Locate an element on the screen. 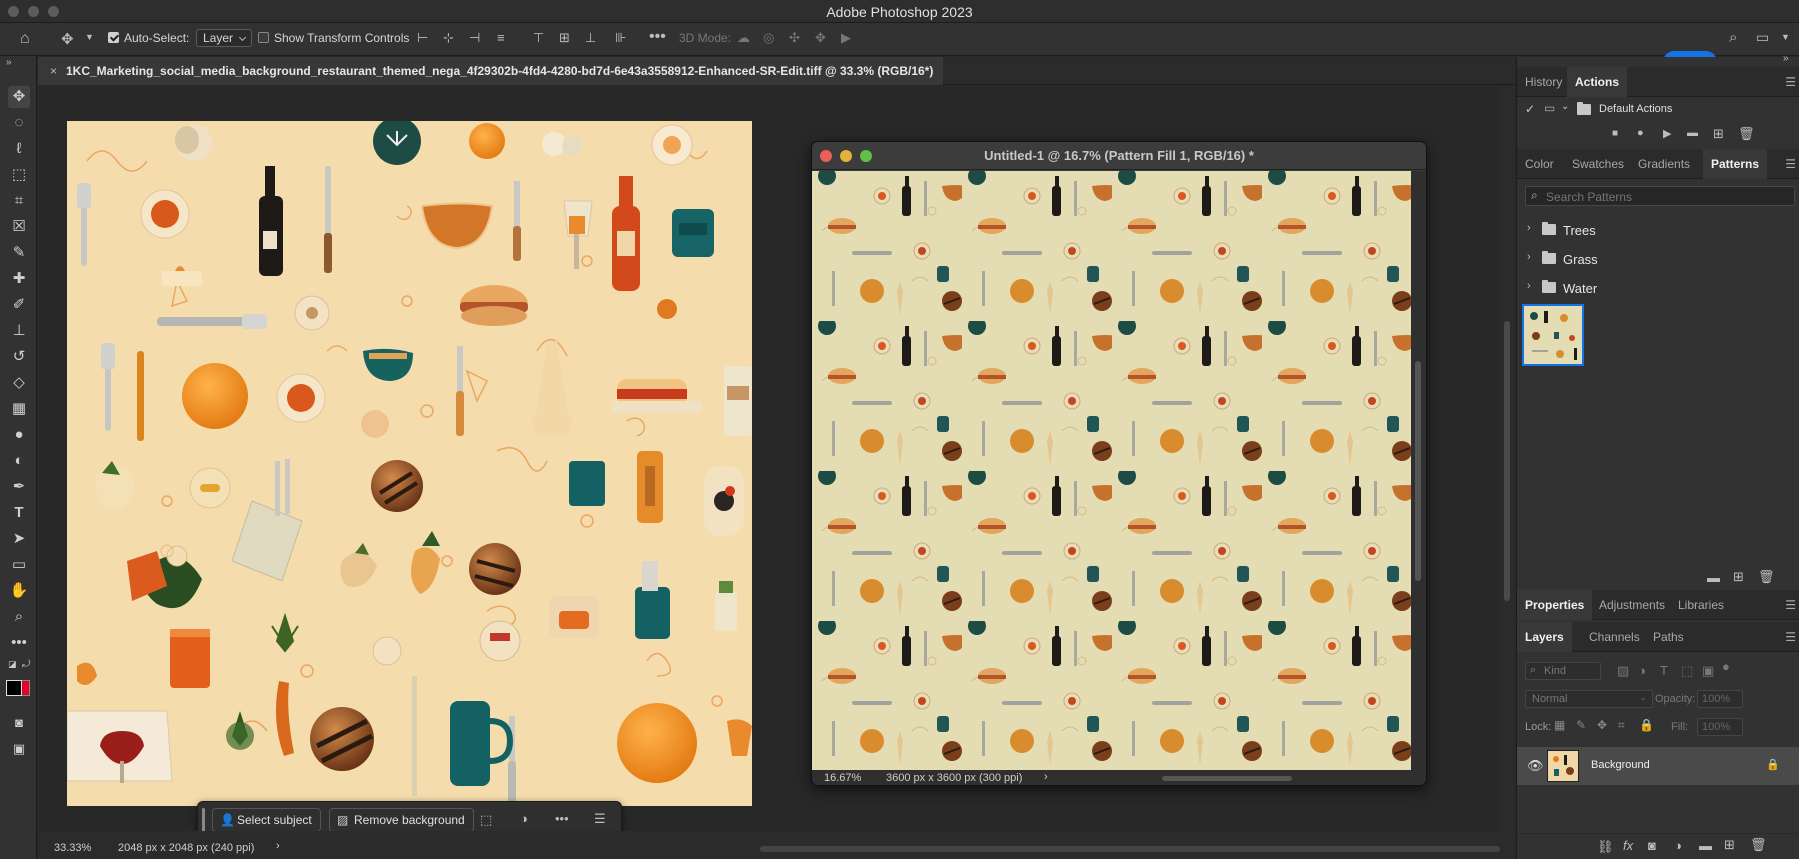 The width and height of the screenshot is (1799, 859). filter-adjustment-icon: ◑ is located at coordinates (1642, 670).